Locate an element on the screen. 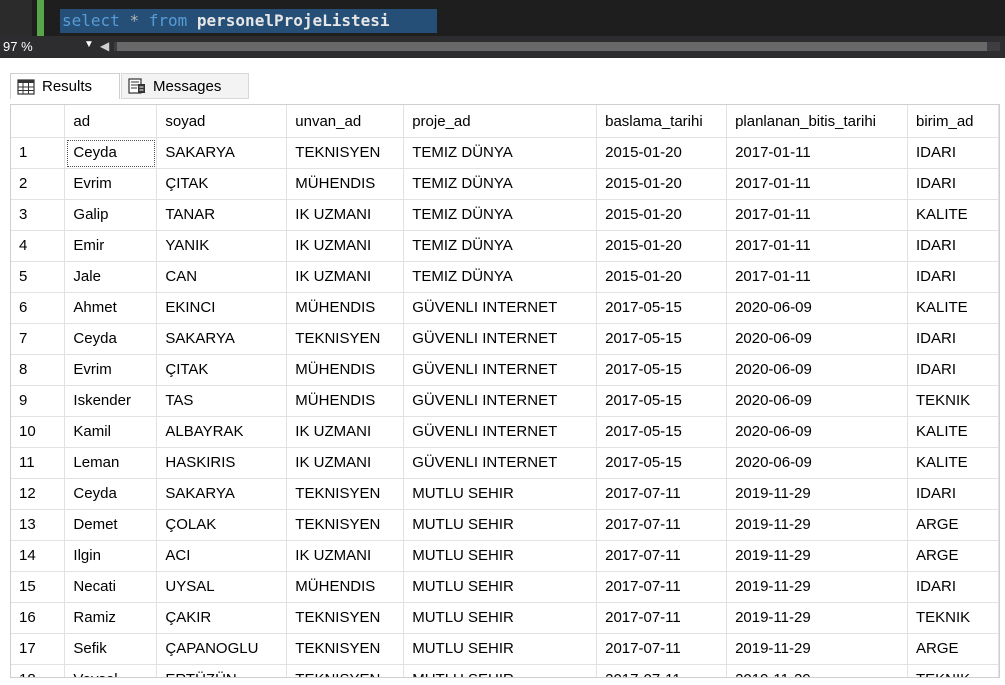 This screenshot has height=685, width=1005. column-header-rownum is located at coordinates (38, 121).